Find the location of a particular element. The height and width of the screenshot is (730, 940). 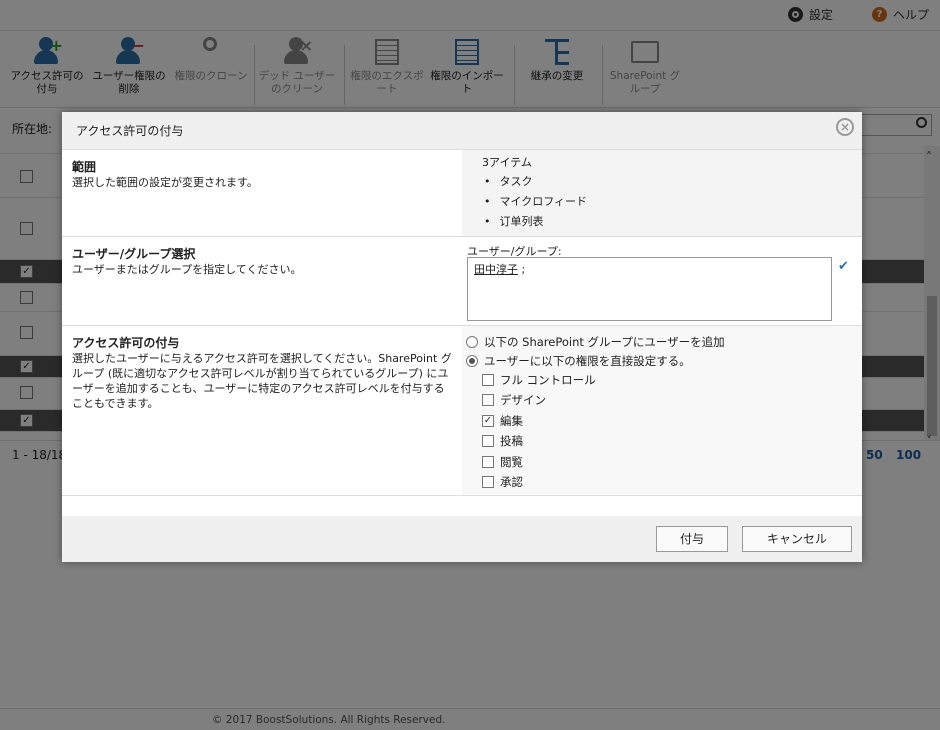

cancel-button: キャンセル is located at coordinates (797, 539).